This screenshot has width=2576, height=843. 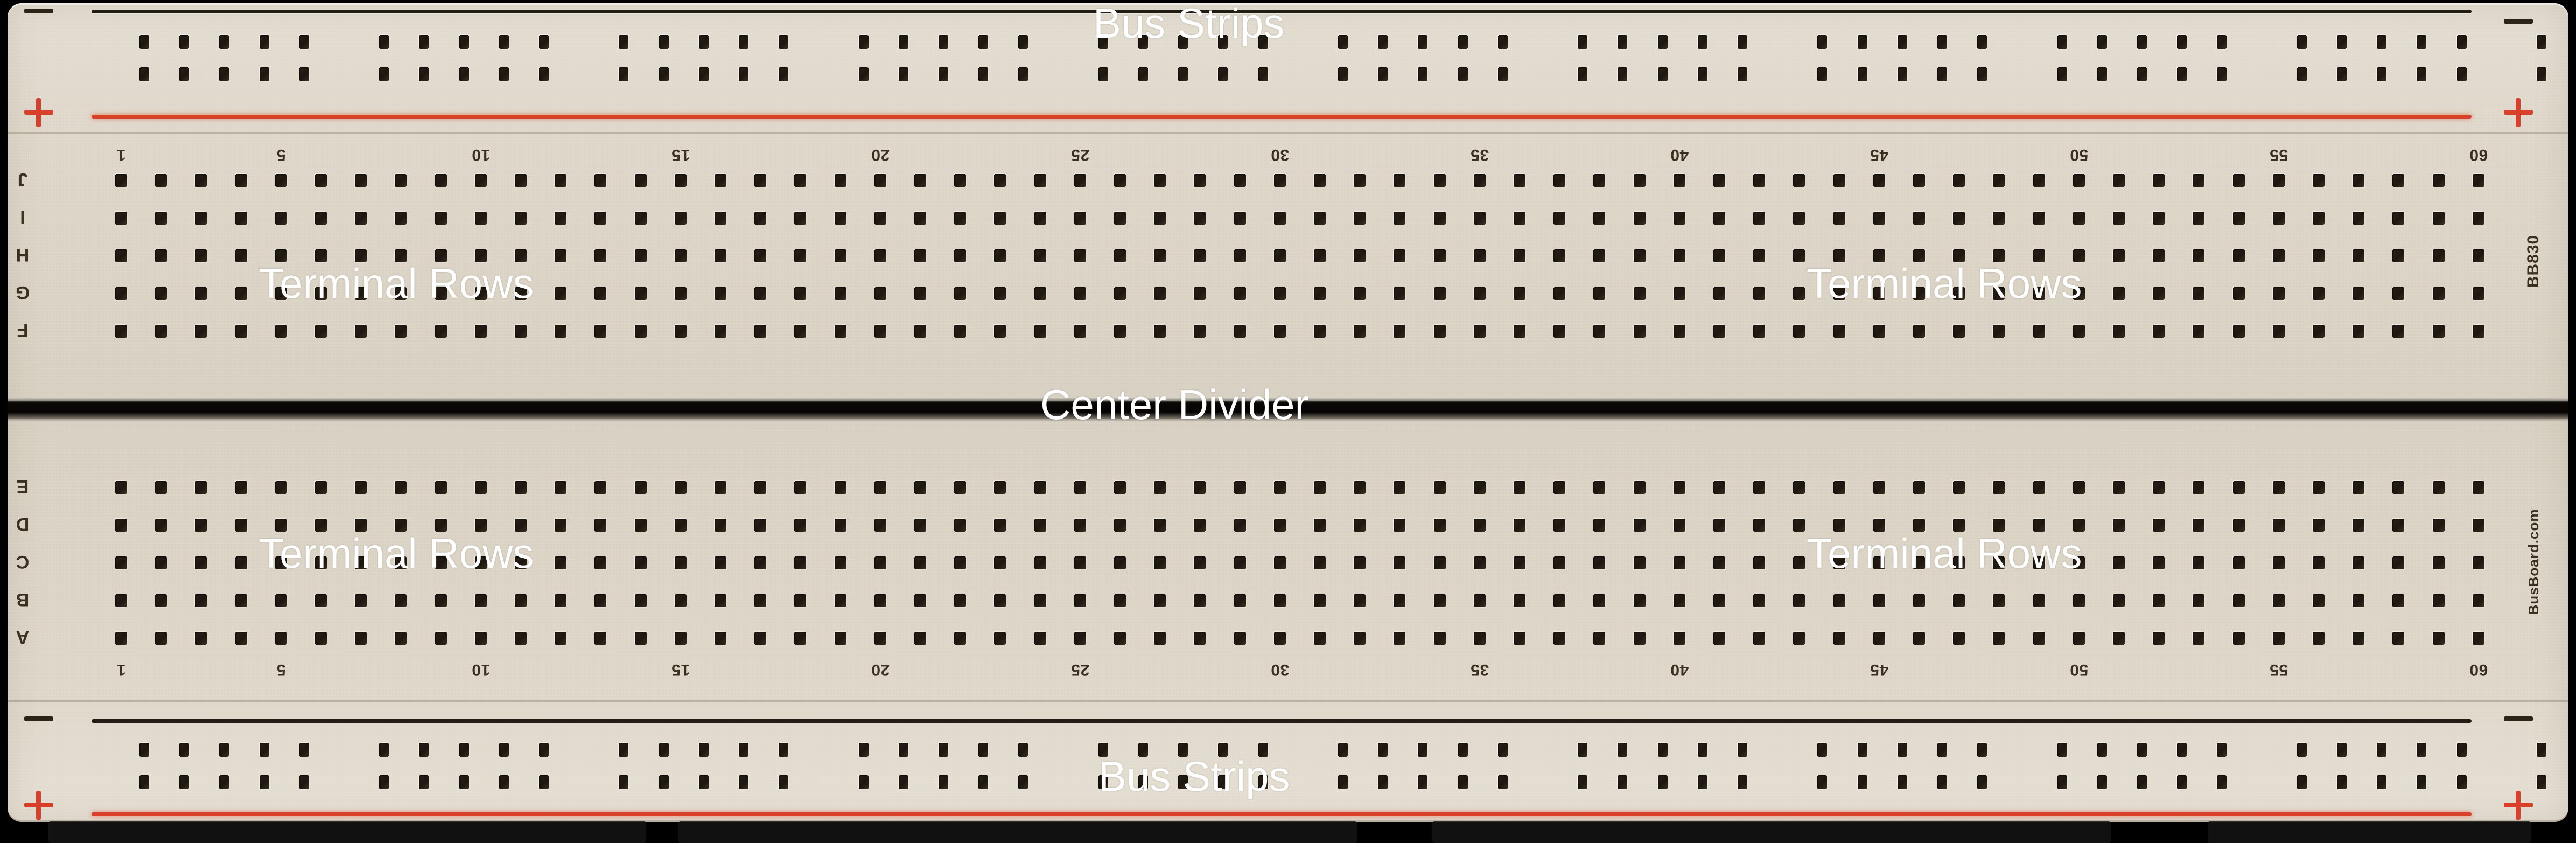 What do you see at coordinates (38, 11) in the screenshot?
I see `minus-bar` at bounding box center [38, 11].